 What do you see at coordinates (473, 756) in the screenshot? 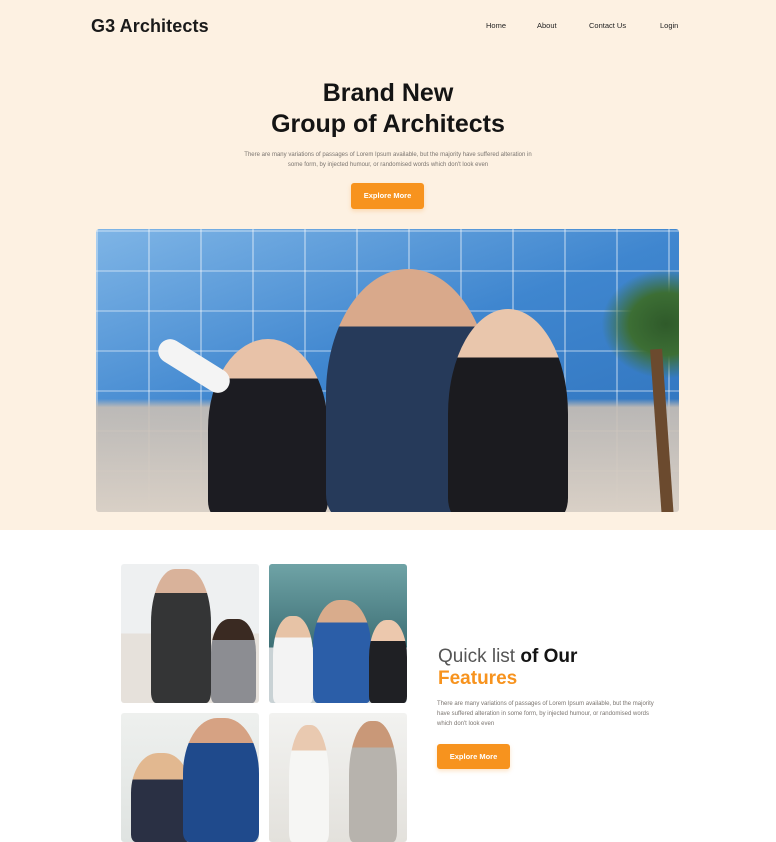
I see `features-explore-button: Explore More` at bounding box center [473, 756].